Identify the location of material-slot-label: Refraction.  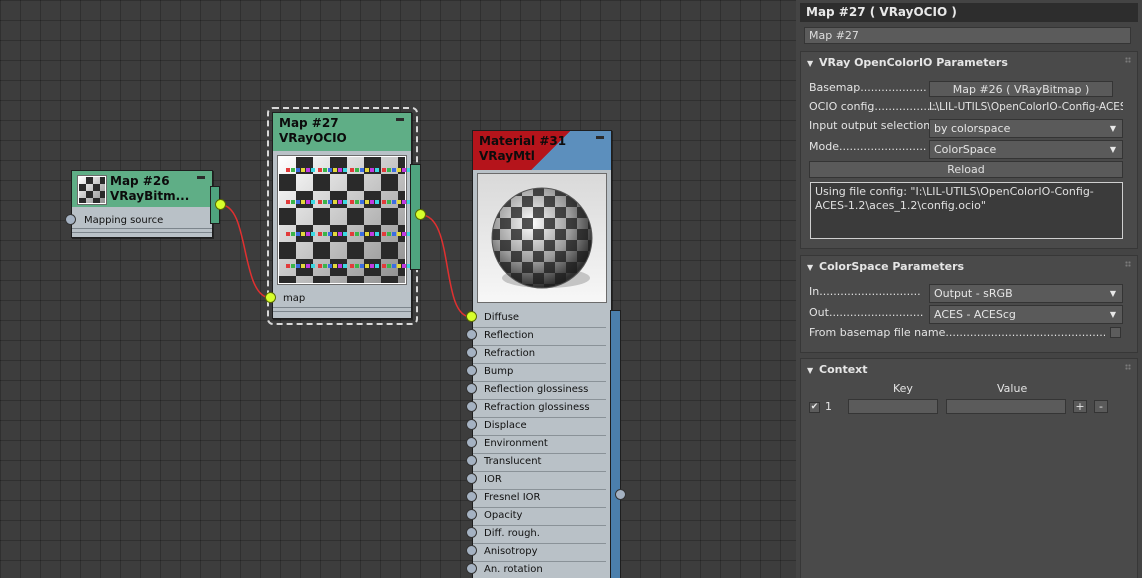
(510, 353).